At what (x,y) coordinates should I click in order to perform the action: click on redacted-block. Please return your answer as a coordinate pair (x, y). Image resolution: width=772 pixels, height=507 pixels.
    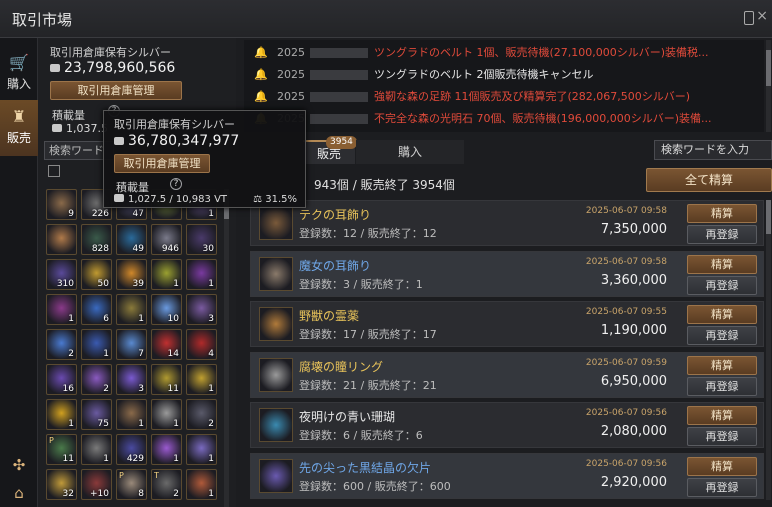
    Looking at the image, I should click on (339, 97).